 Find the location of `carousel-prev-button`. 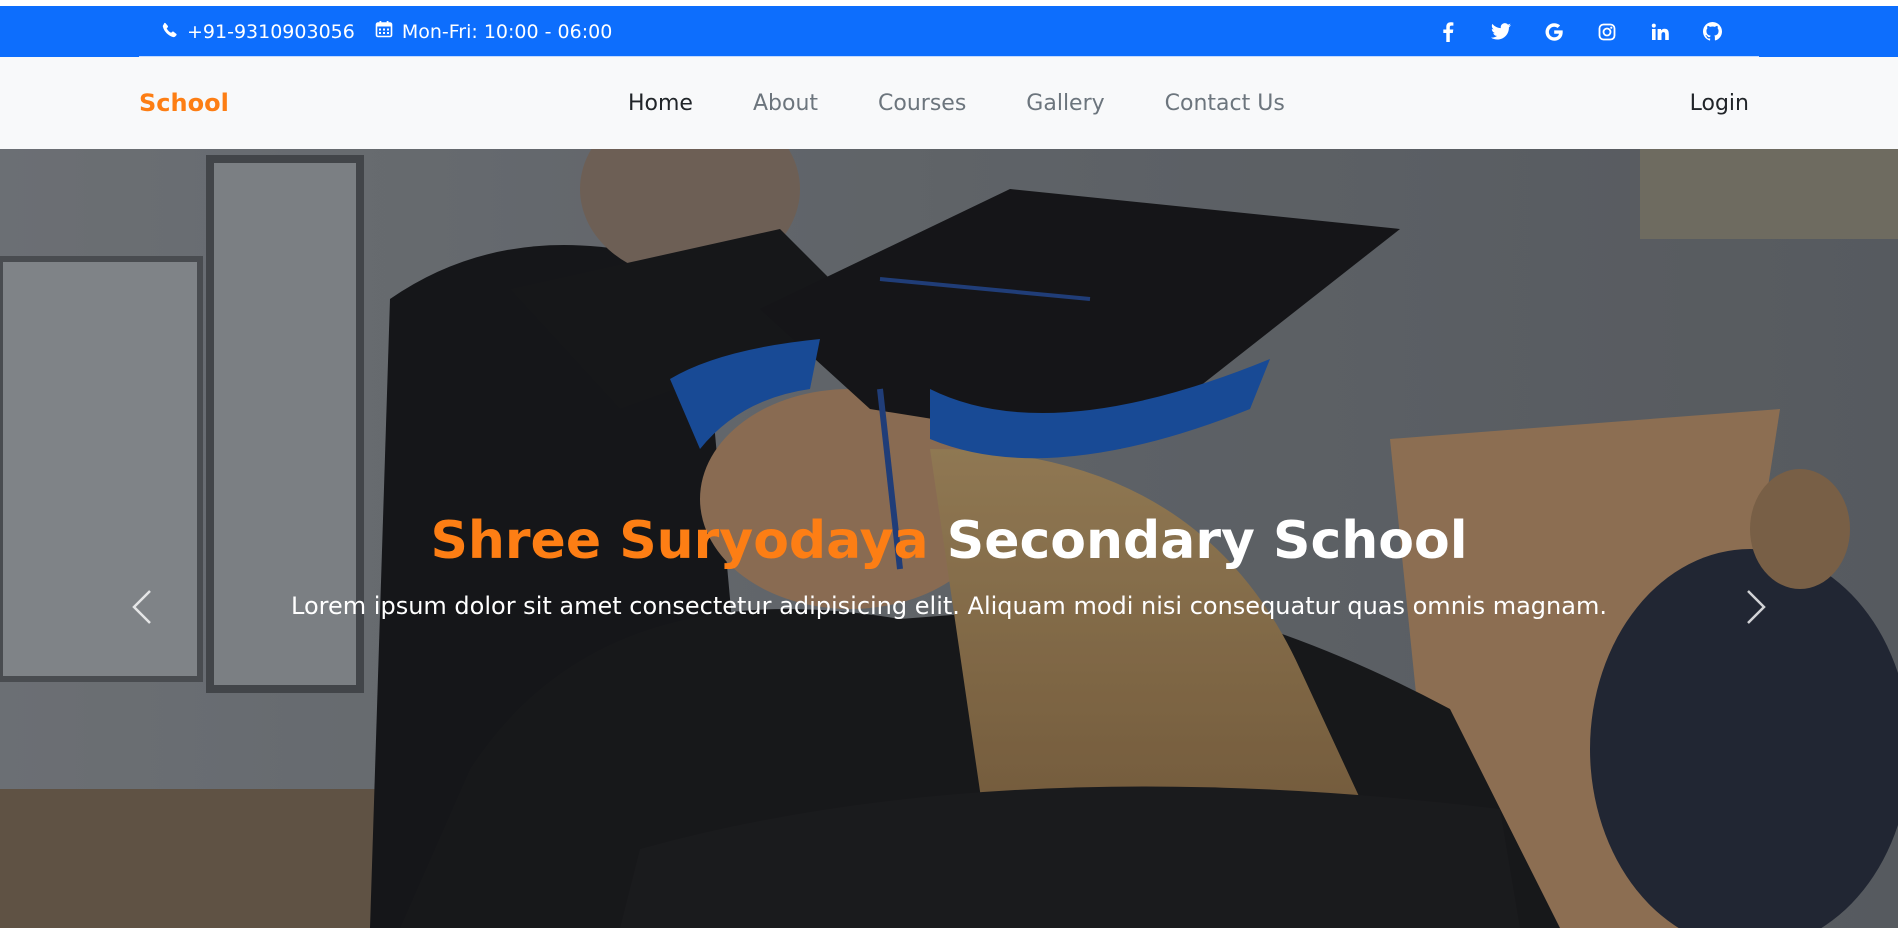

carousel-prev-button is located at coordinates (142, 609).